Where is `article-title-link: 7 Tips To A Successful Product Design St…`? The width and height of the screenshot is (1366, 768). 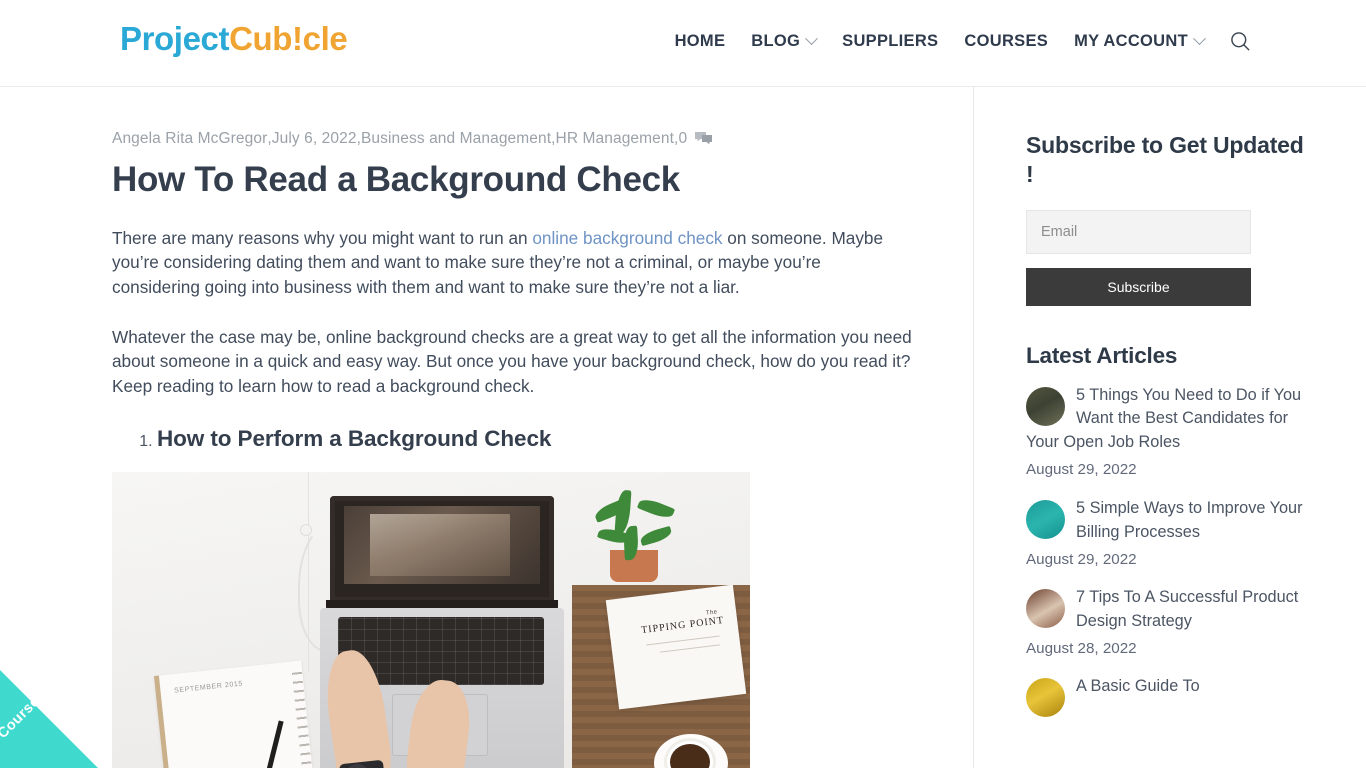
article-title-link: 7 Tips To A Successful Product Design St… is located at coordinates (1187, 609).